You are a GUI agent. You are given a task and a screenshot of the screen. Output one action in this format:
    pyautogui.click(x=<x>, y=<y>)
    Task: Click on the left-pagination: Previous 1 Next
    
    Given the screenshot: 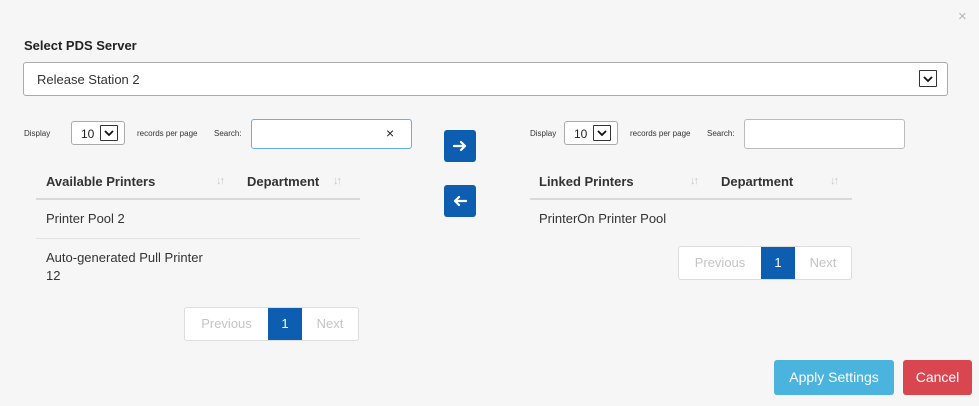 What is the action you would take?
    pyautogui.click(x=271, y=324)
    